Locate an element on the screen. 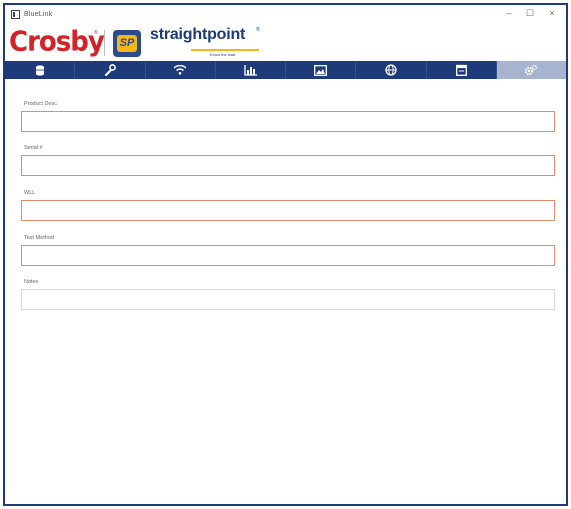  tab-calendar is located at coordinates (462, 70).